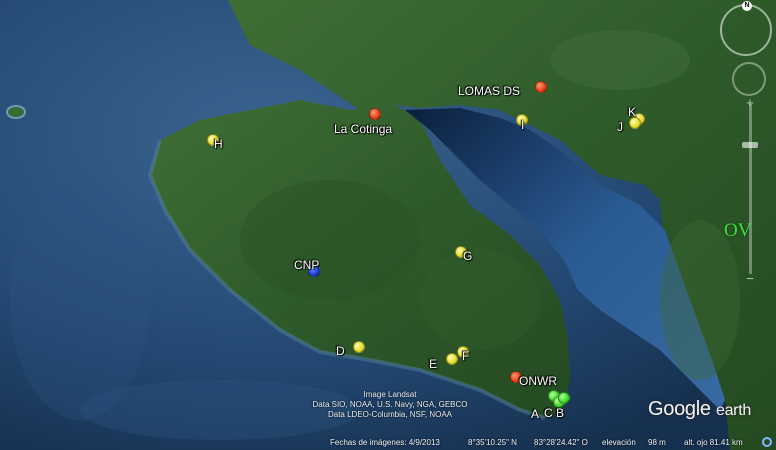  What do you see at coordinates (218, 144) in the screenshot?
I see `label-h: H` at bounding box center [218, 144].